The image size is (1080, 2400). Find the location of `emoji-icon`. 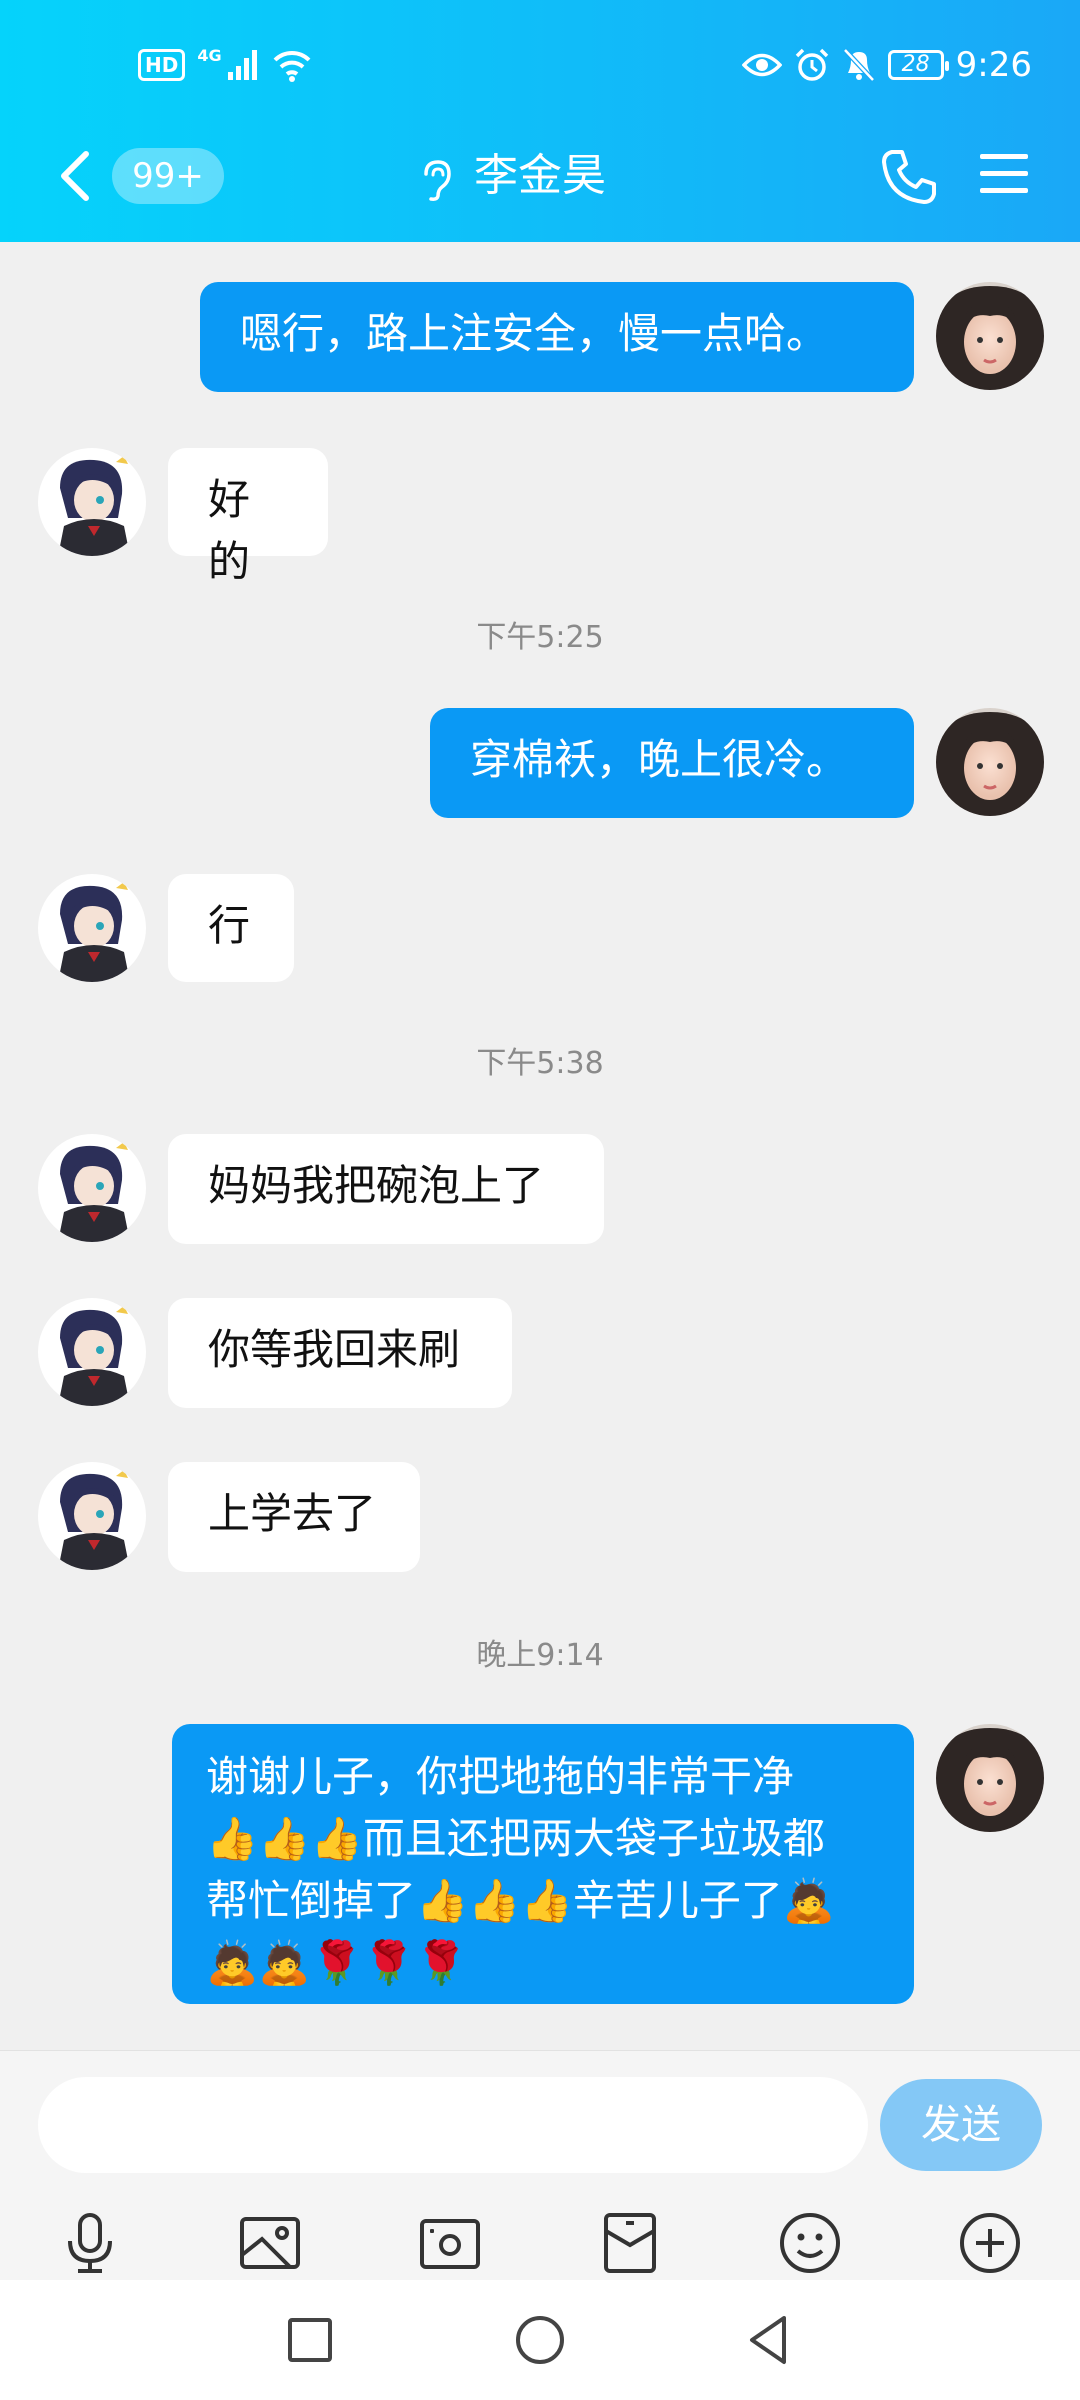

emoji-icon is located at coordinates (810, 2243).